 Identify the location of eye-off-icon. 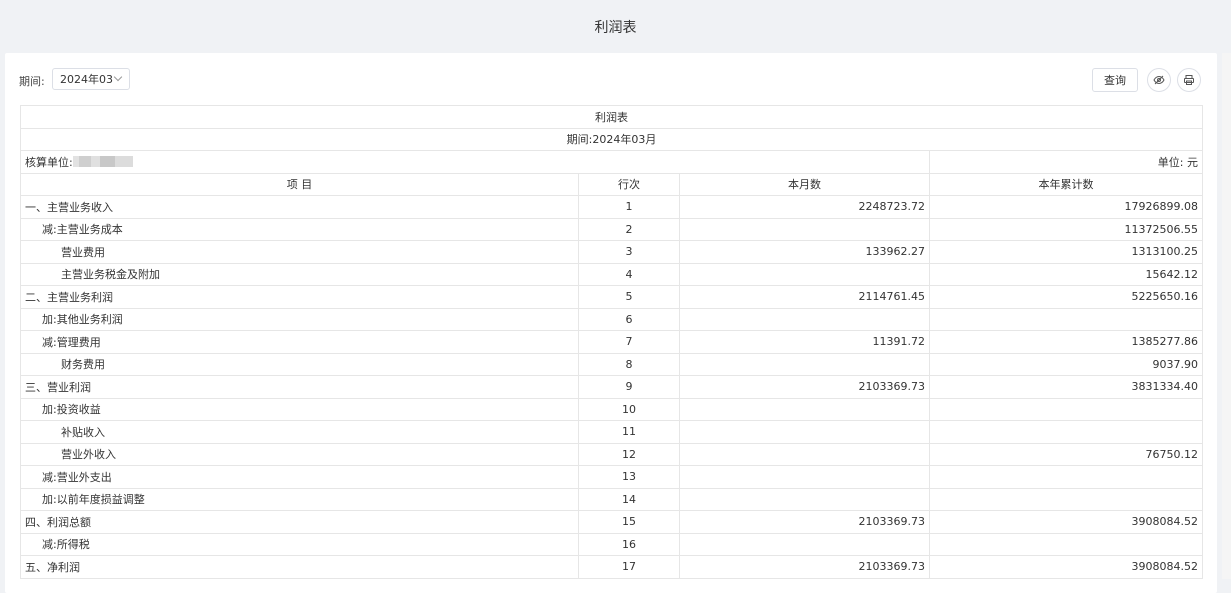
(1159, 80).